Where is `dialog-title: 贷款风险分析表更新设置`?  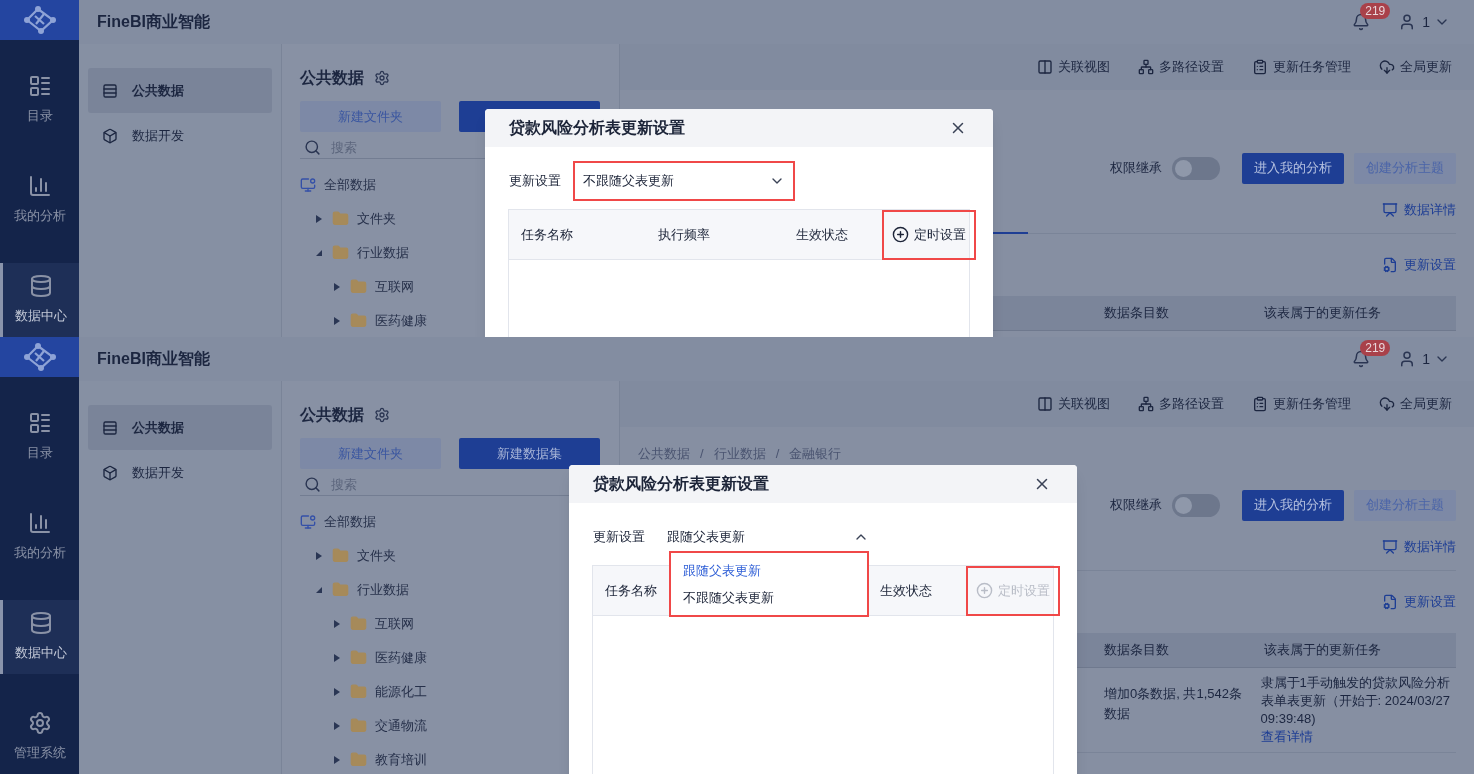 dialog-title: 贷款风险分析表更新设置 is located at coordinates (597, 128).